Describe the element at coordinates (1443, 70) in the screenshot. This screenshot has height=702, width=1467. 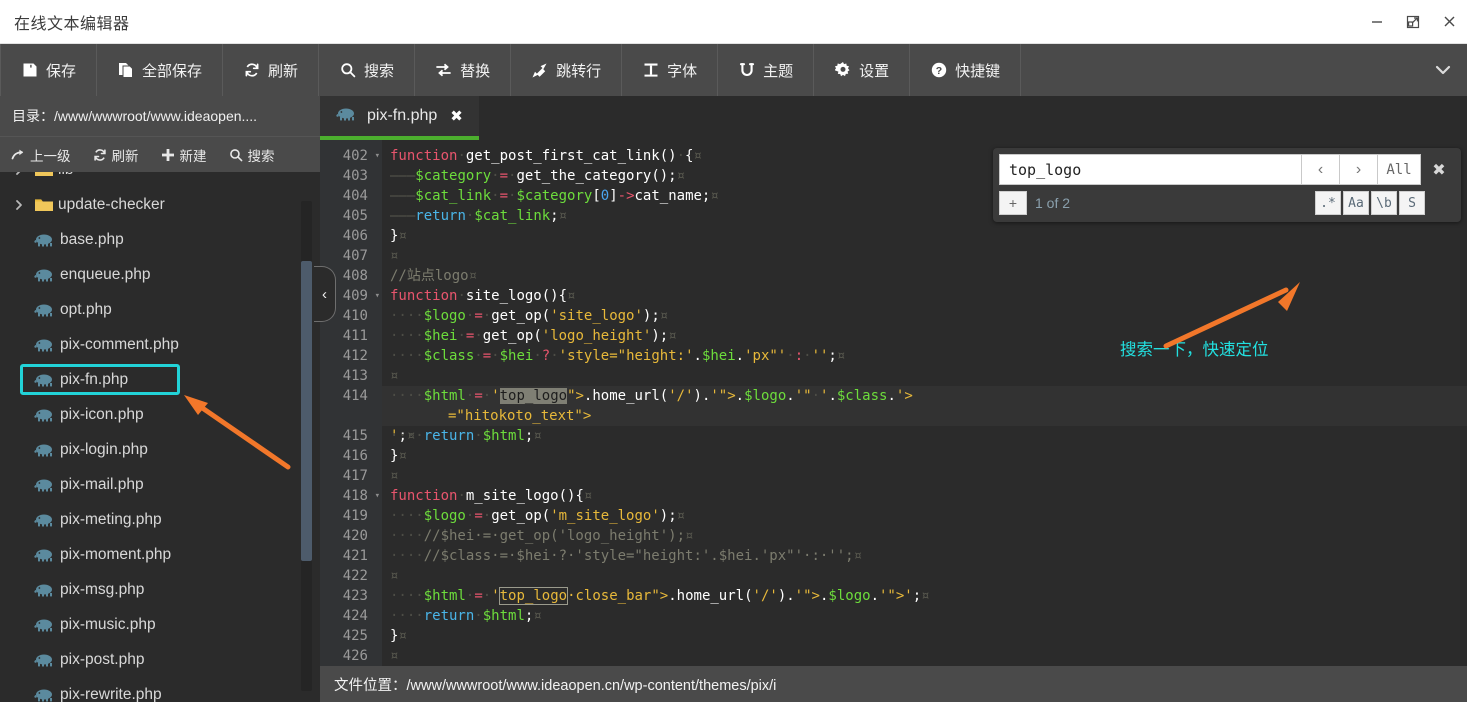
I see `toolbar-expand-button` at that location.